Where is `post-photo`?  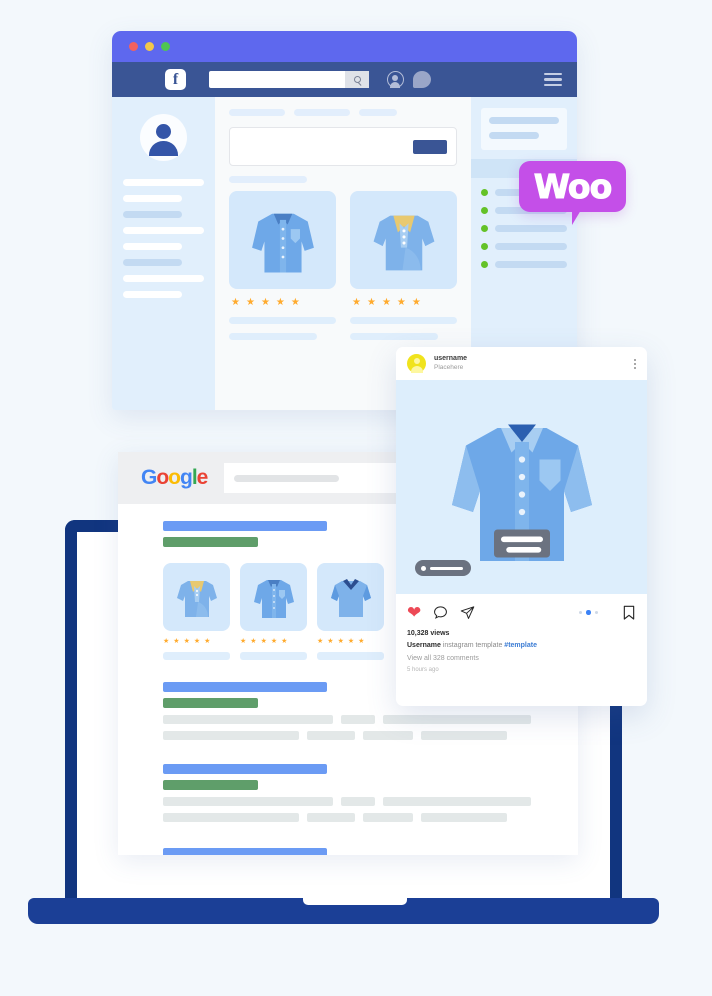 post-photo is located at coordinates (521, 487).